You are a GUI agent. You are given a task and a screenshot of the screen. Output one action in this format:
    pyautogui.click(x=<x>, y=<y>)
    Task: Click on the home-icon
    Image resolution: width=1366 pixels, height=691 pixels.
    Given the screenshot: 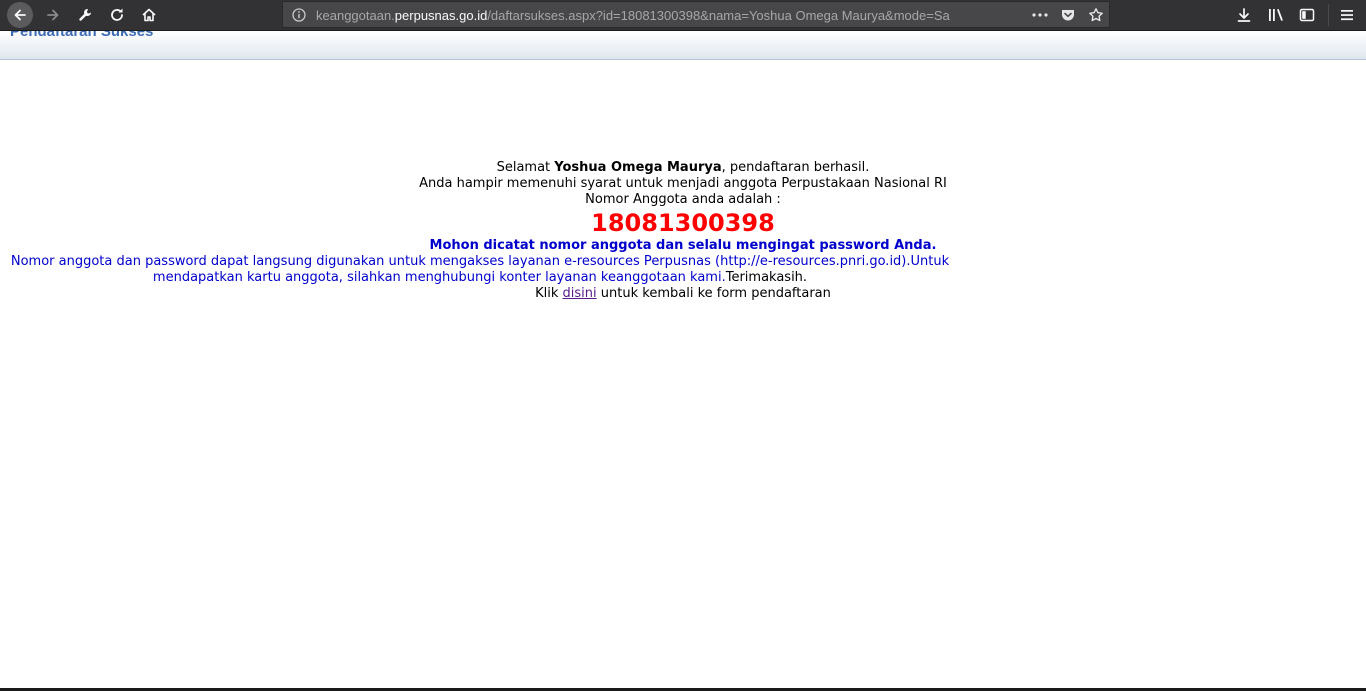 What is the action you would take?
    pyautogui.click(x=149, y=15)
    